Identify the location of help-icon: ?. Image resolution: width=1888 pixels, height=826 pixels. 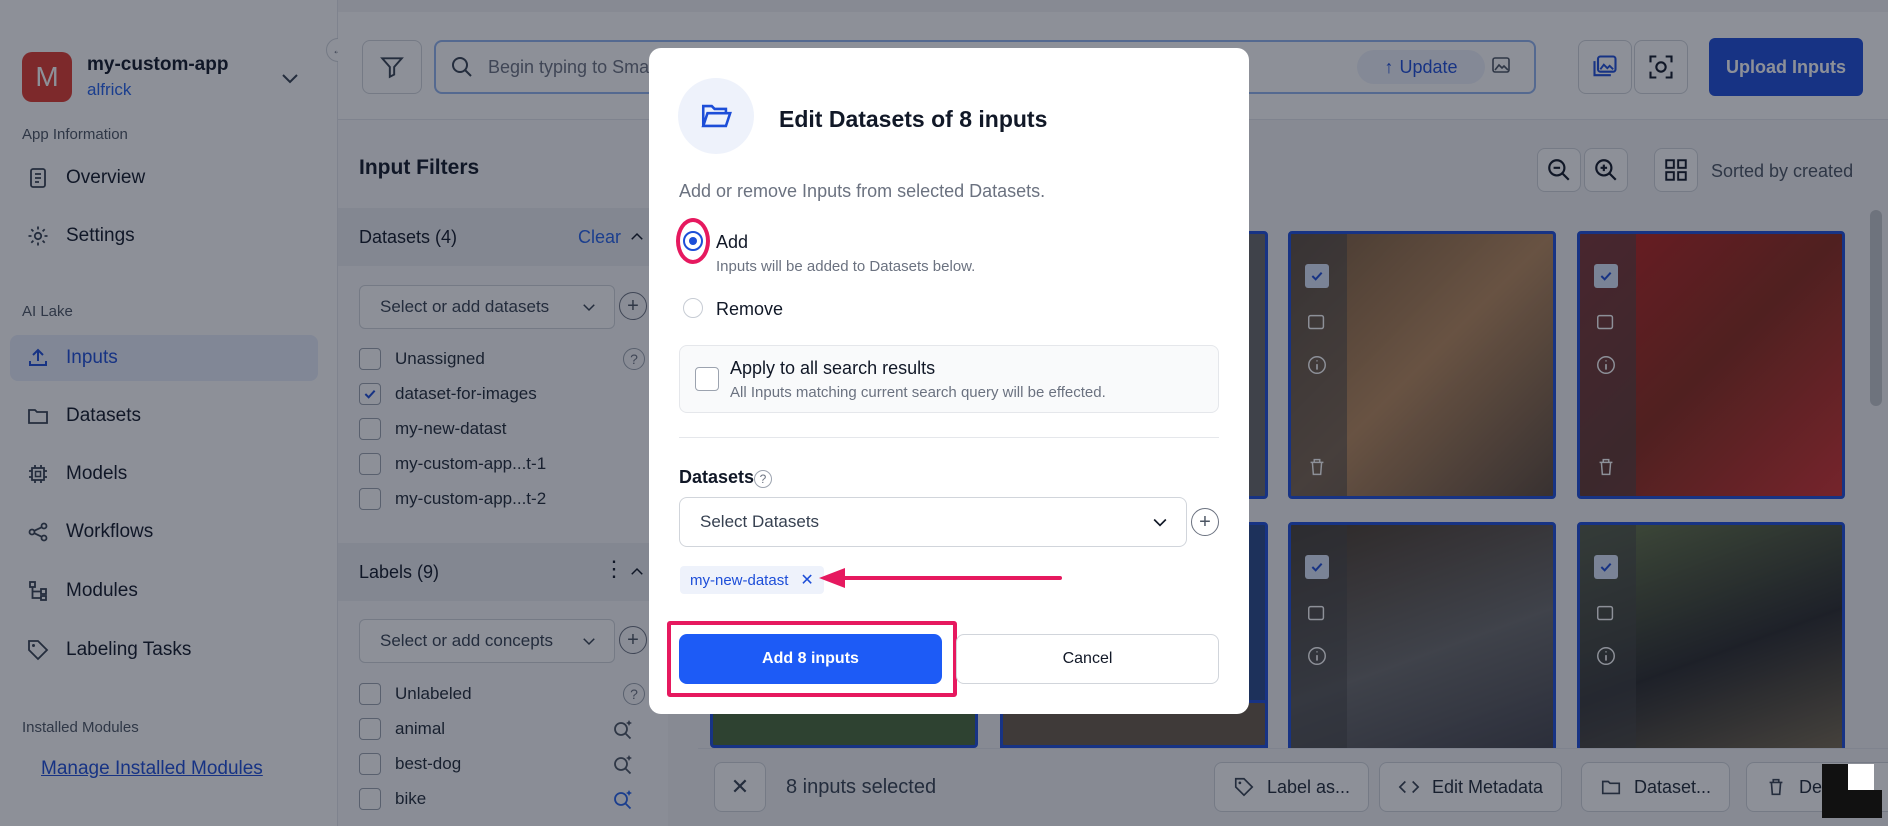
(763, 479).